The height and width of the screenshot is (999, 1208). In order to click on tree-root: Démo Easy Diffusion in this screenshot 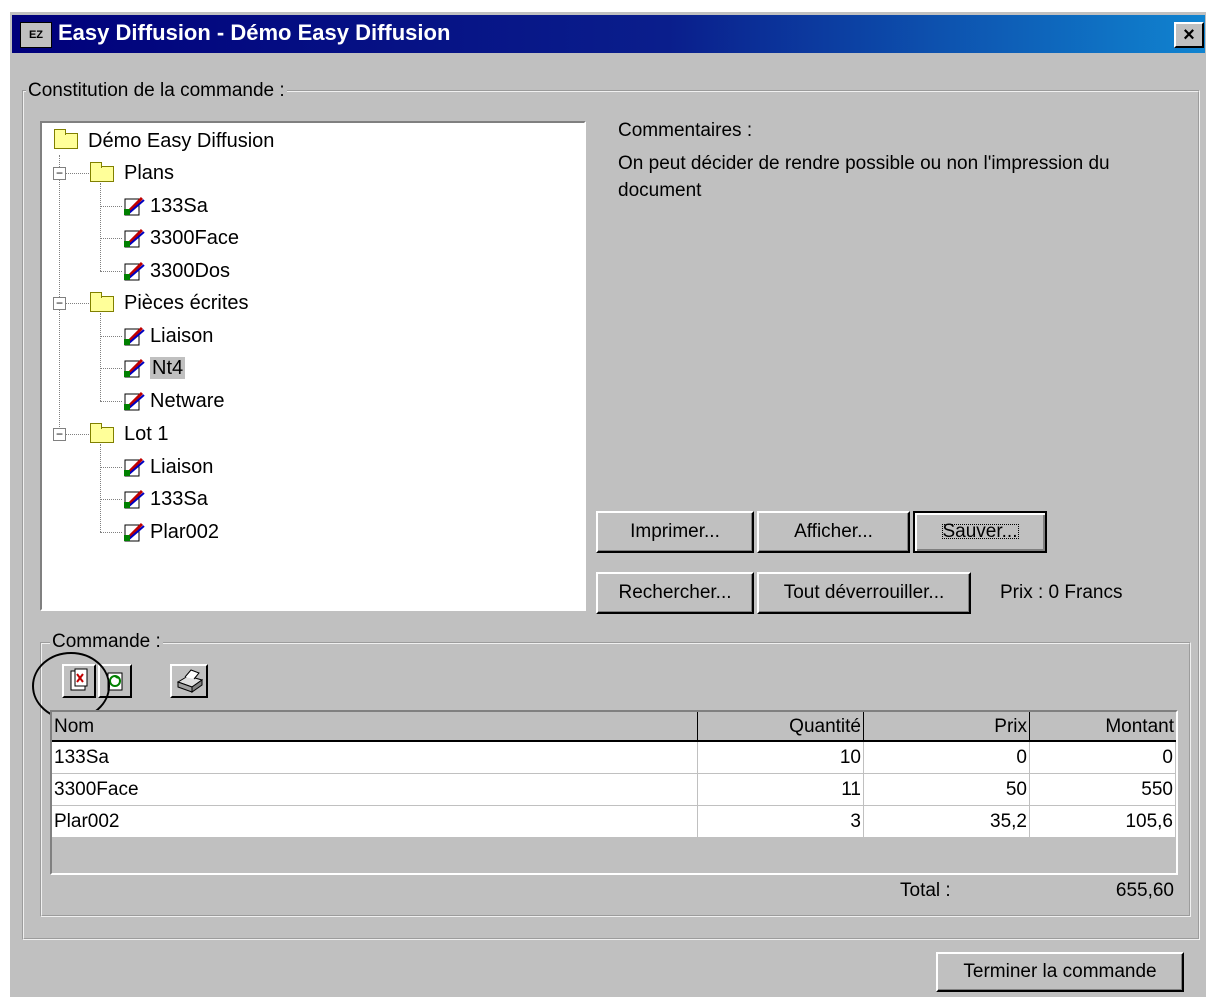, I will do `click(181, 141)`.